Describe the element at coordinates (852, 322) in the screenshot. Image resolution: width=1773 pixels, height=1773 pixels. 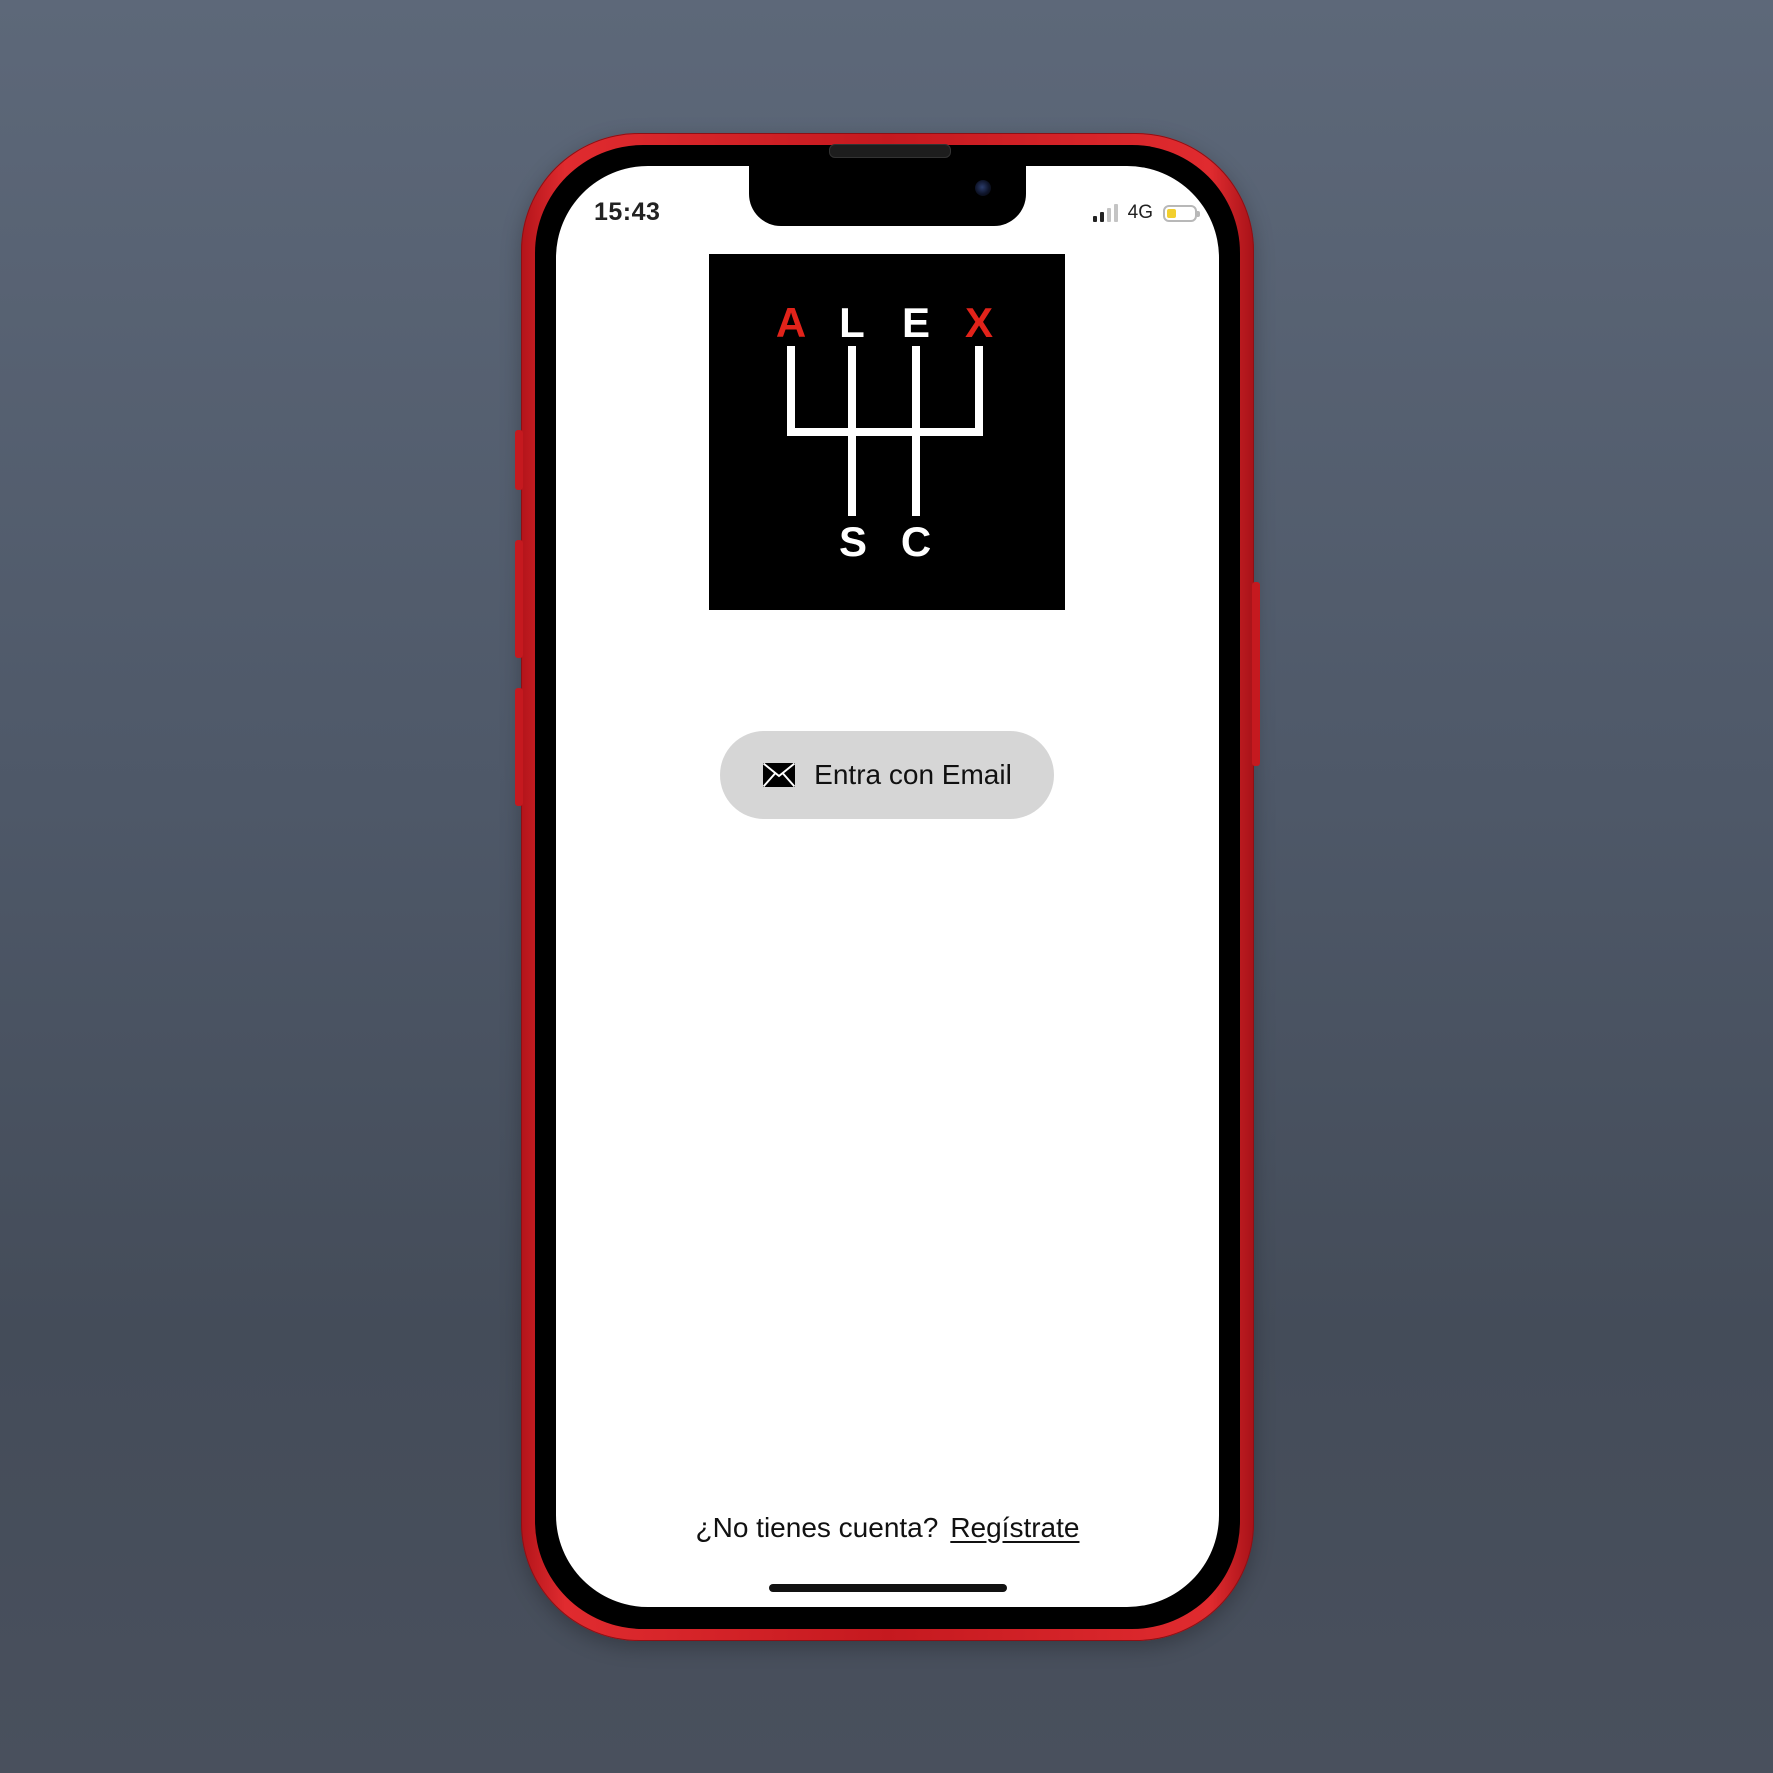
I see `logo-letter-l: L` at that location.